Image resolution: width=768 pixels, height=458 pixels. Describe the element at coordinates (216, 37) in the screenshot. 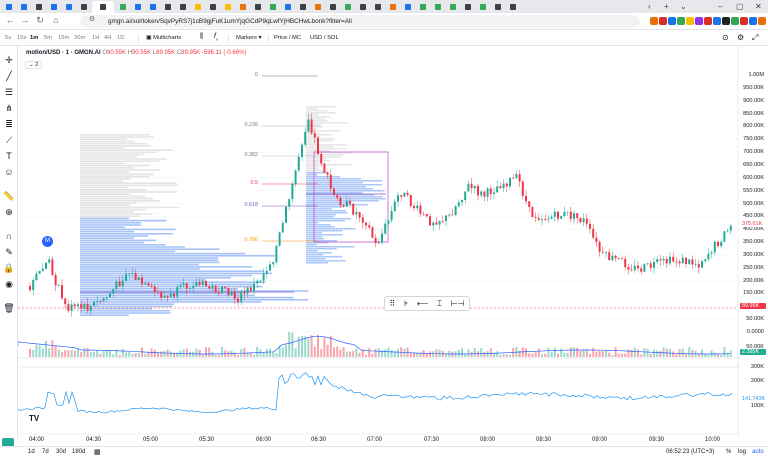

I see `indicators-button: fx` at that location.